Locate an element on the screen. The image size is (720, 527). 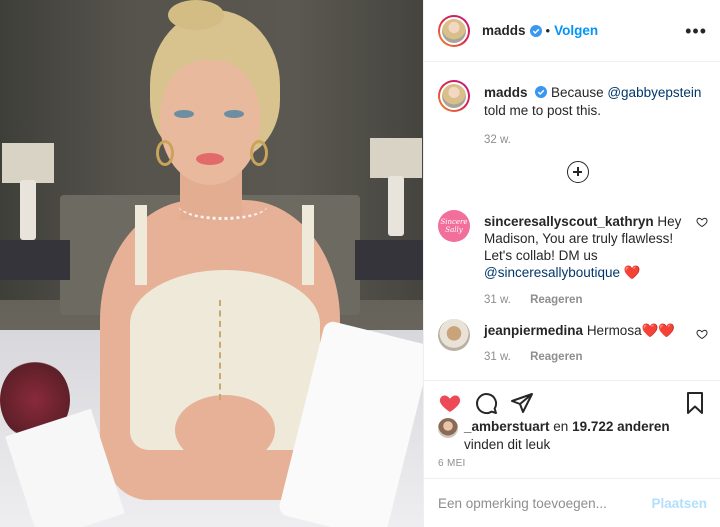
bookmark-icon is located at coordinates (695, 403).